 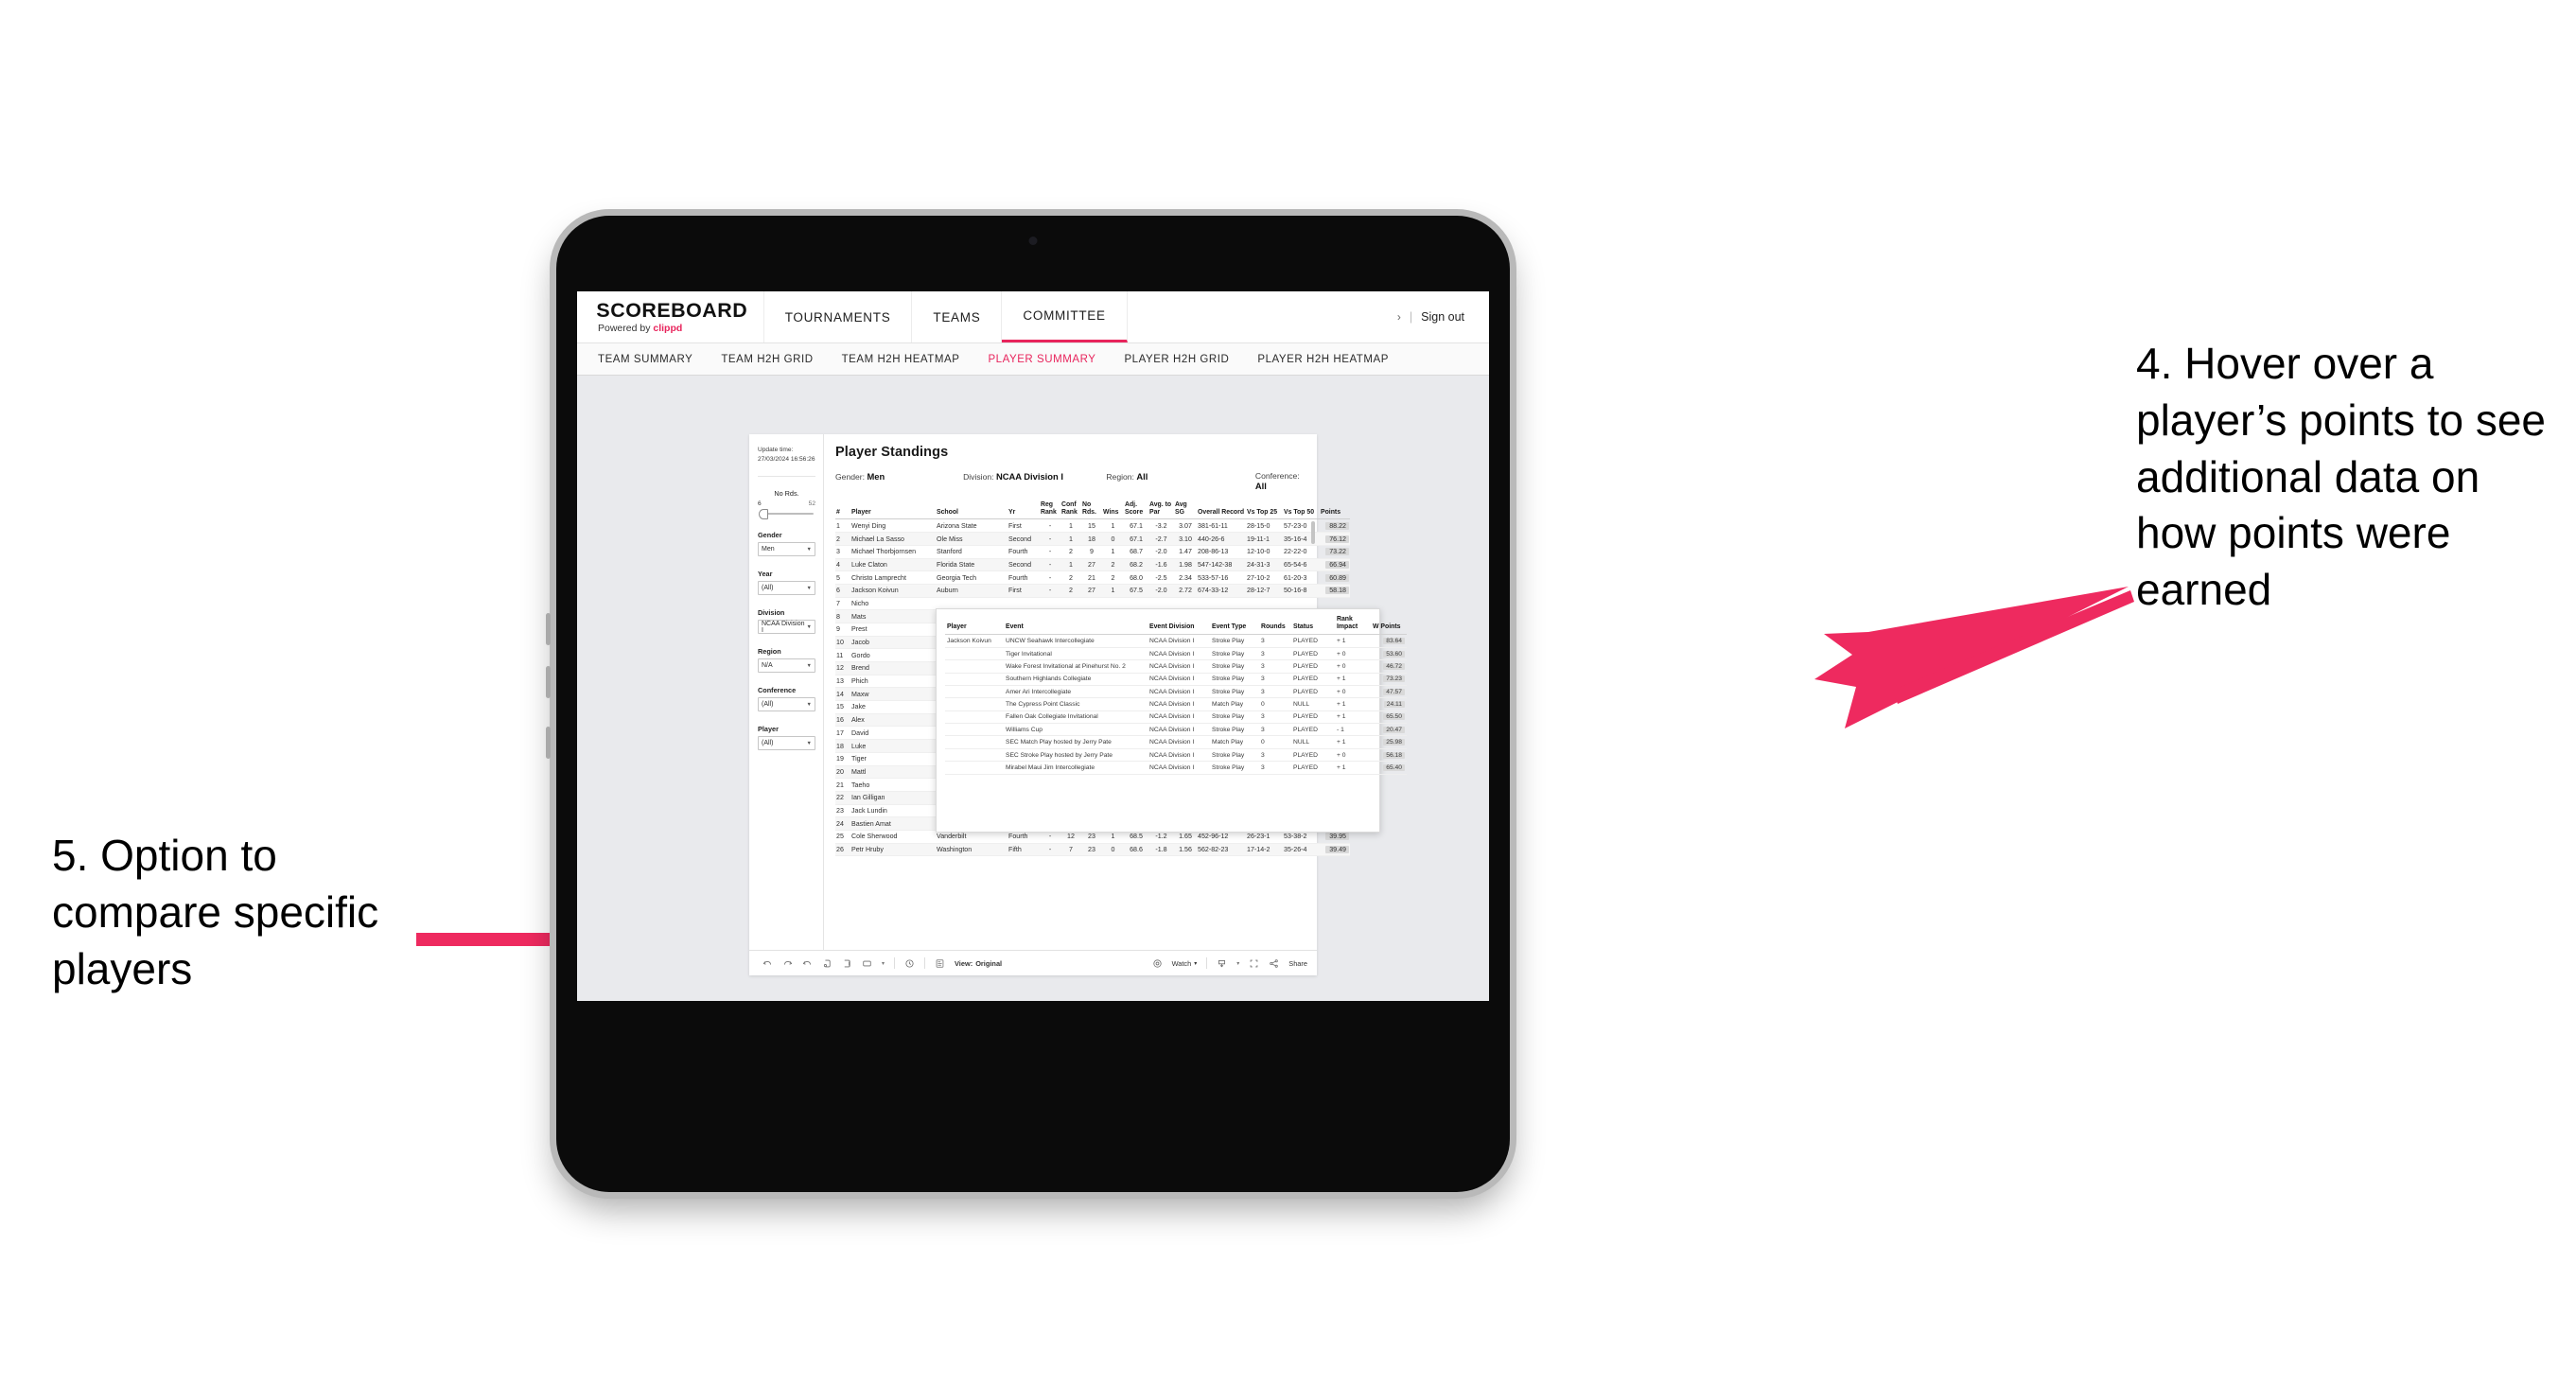 I want to click on tab-team-h2h-grid: TEAM H2H GRID, so click(x=767, y=359).